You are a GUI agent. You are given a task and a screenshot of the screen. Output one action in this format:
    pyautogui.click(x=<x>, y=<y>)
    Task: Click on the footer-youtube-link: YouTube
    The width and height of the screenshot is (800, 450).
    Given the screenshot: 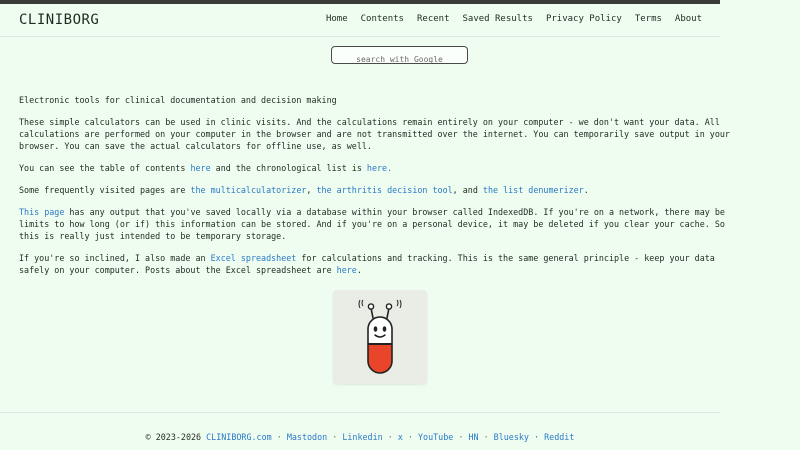 What is the action you would take?
    pyautogui.click(x=435, y=437)
    